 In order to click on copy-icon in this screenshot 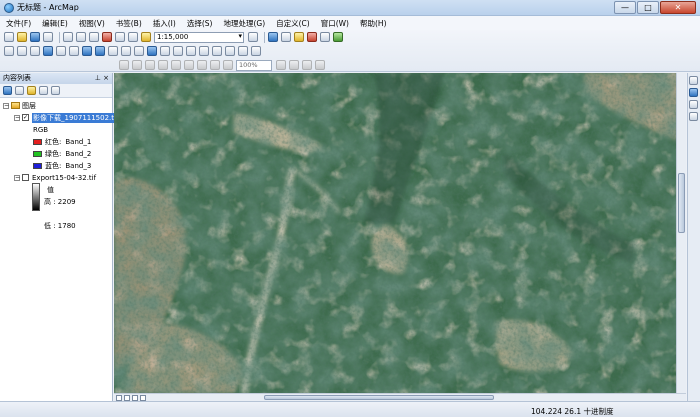, I will do `click(81, 37)`.